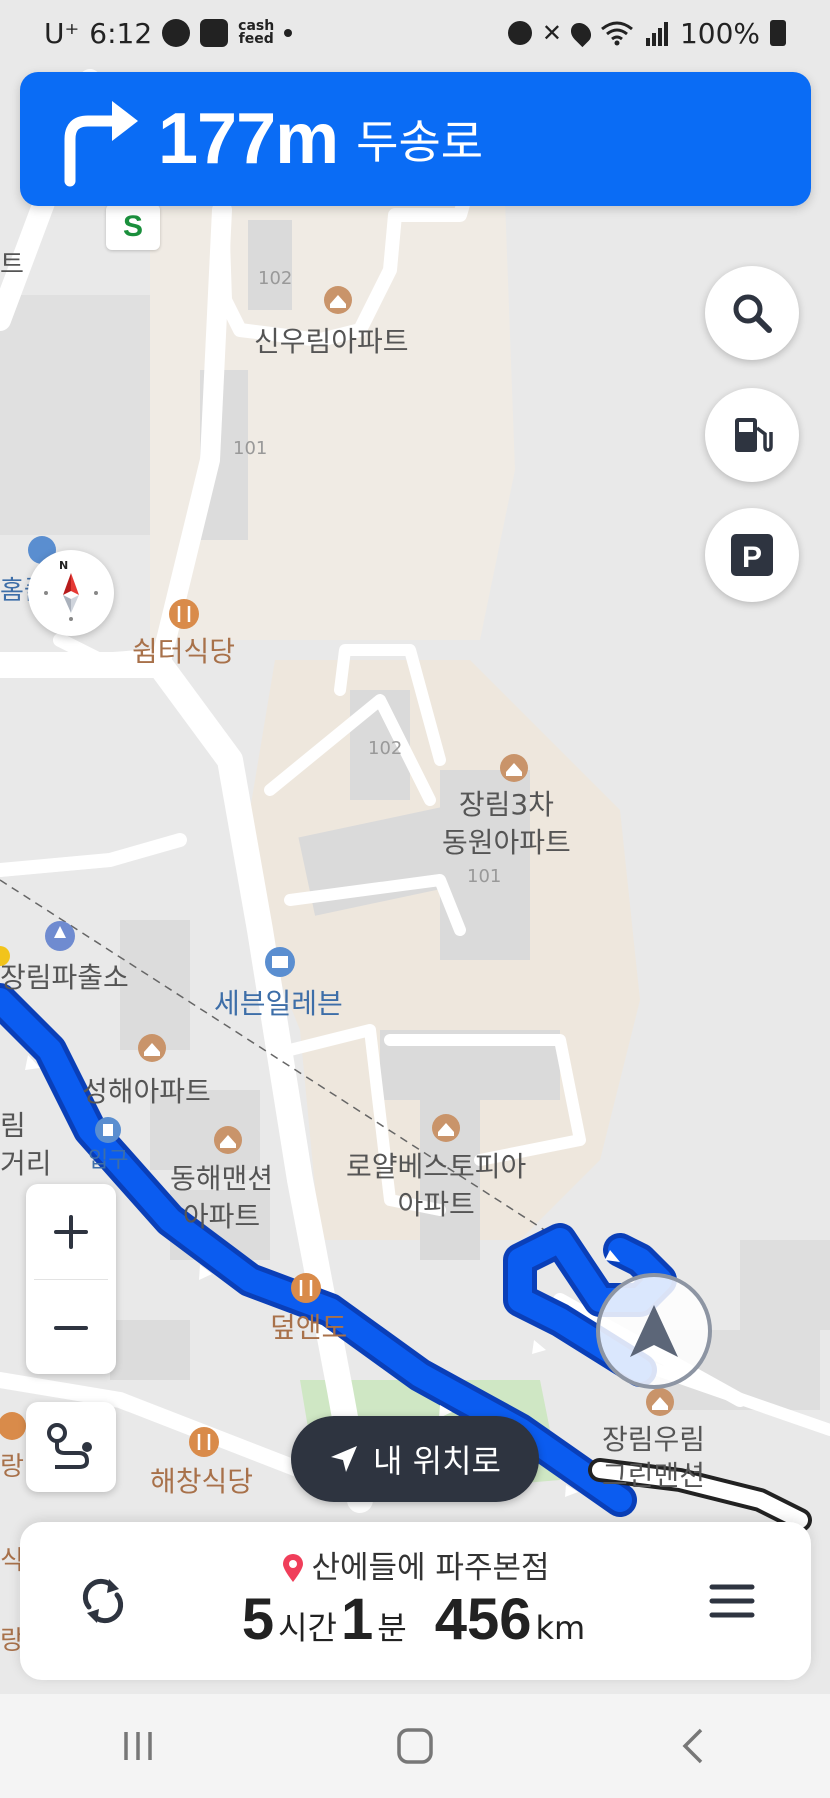 This screenshot has height=1798, width=830. What do you see at coordinates (133, 227) in the screenshot?
I see `store-brand-icon: S` at bounding box center [133, 227].